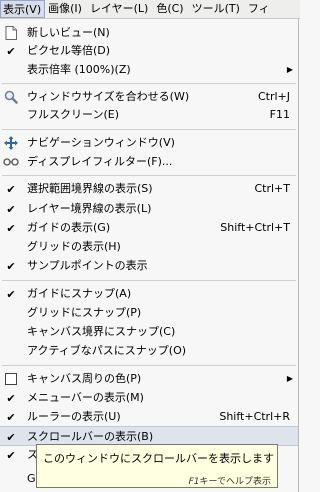 This screenshot has width=320, height=492. Describe the element at coordinates (279, 114) in the screenshot. I see `menu-item-shortcut: F11` at that location.